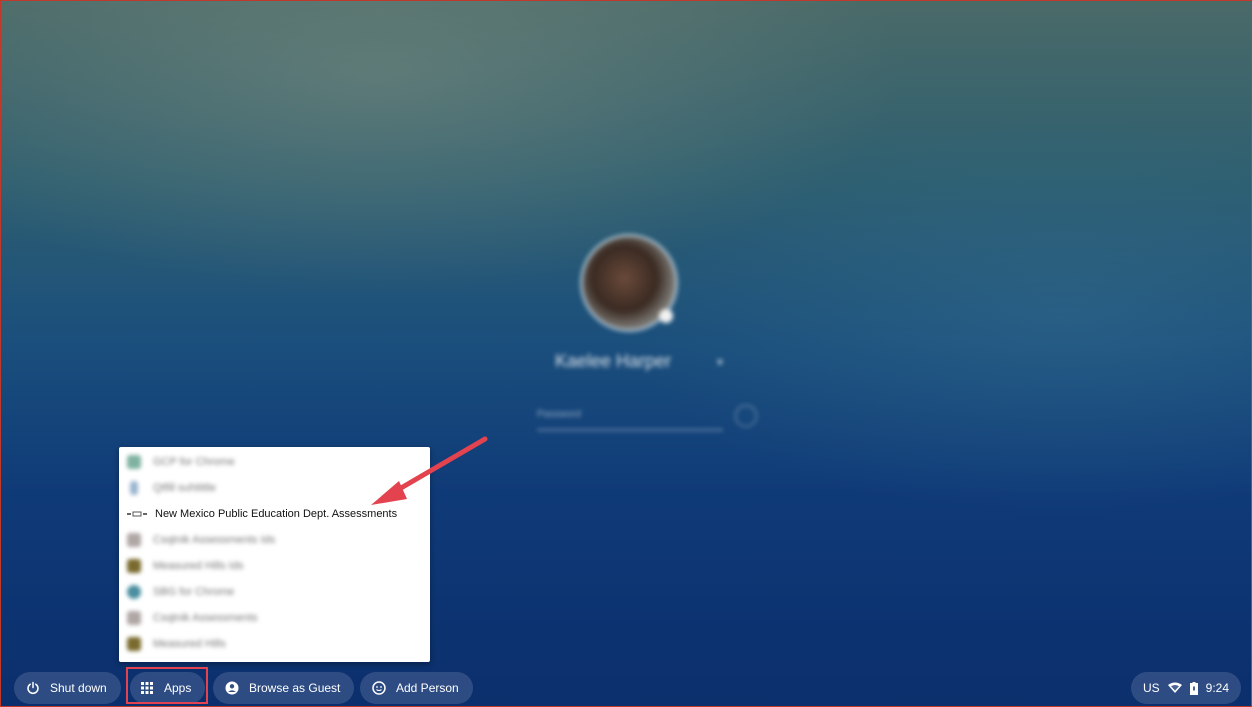 Image resolution: width=1252 pixels, height=707 pixels. Describe the element at coordinates (137, 514) in the screenshot. I see `nm-ped-logo-icon` at that location.